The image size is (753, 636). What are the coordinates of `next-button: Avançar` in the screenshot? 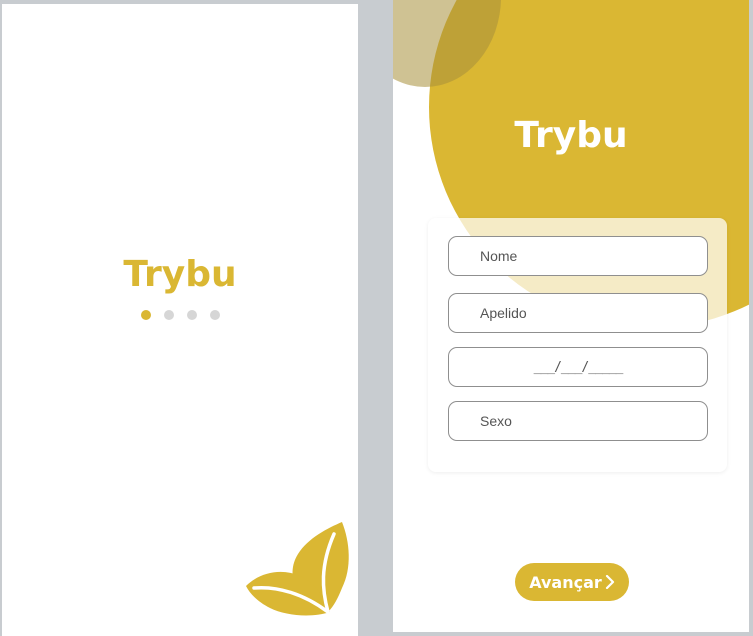 It's located at (572, 582).